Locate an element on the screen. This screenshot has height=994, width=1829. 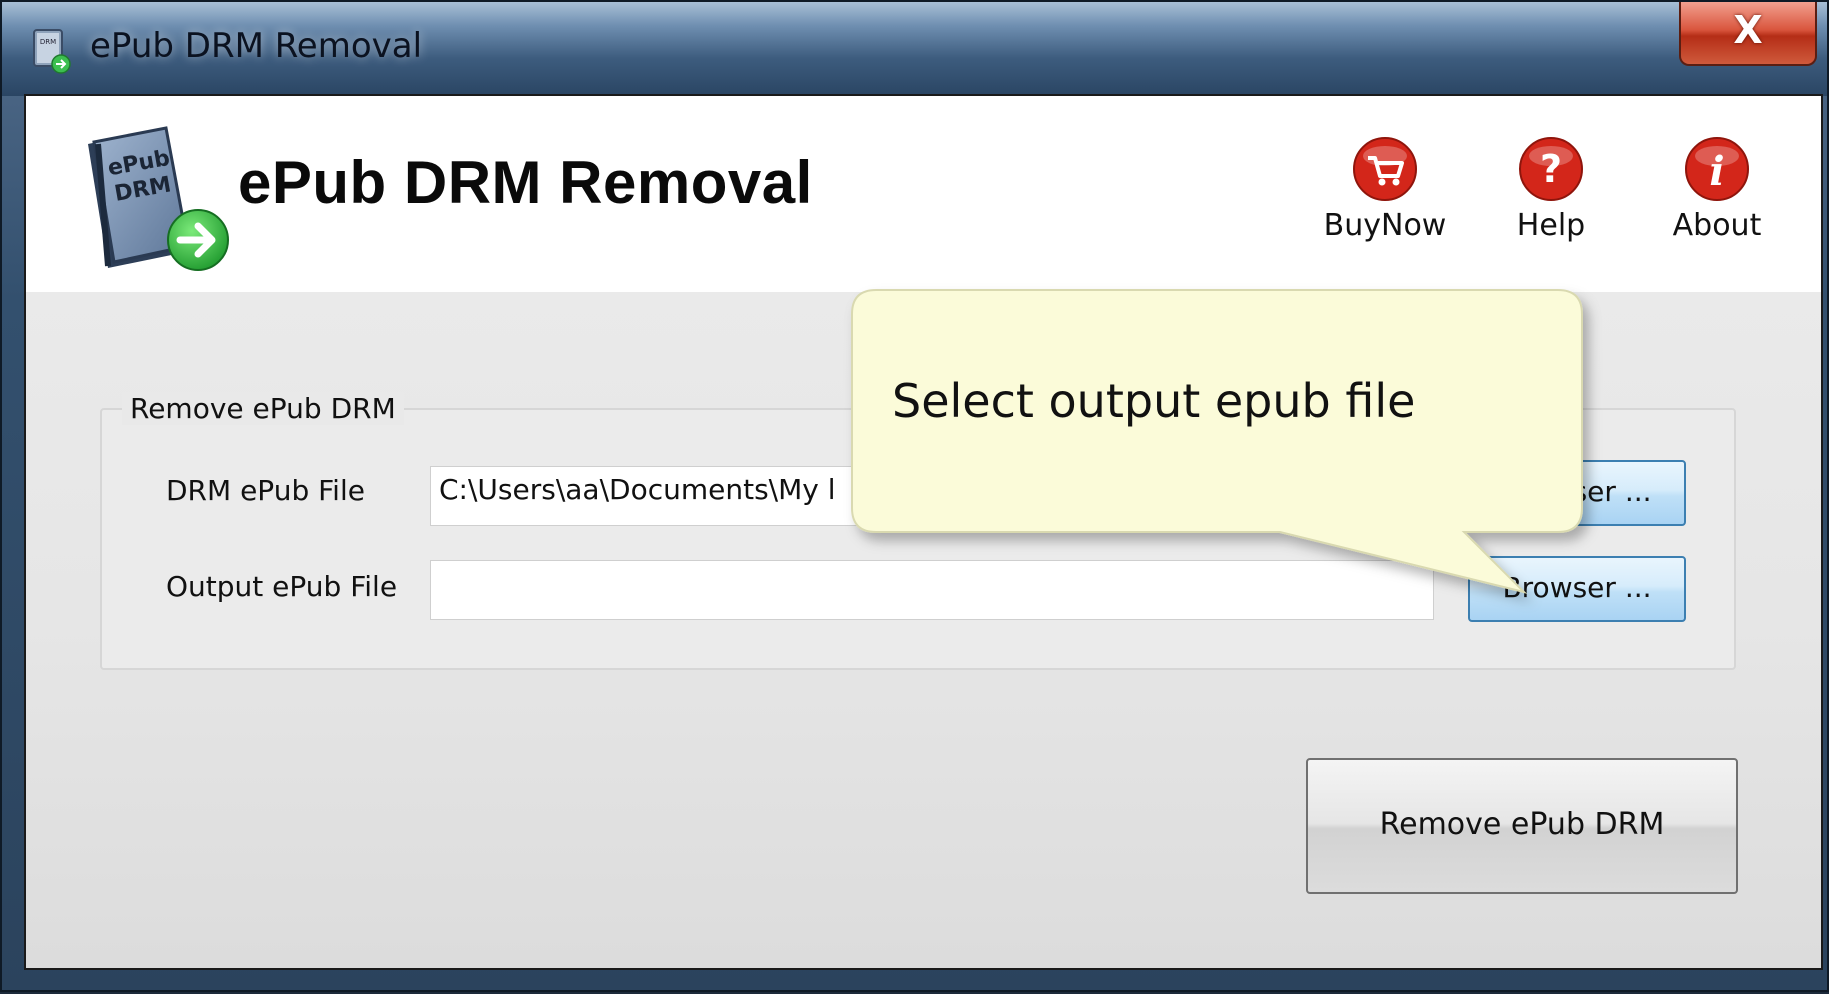
question-icon: ? is located at coordinates (1551, 169).